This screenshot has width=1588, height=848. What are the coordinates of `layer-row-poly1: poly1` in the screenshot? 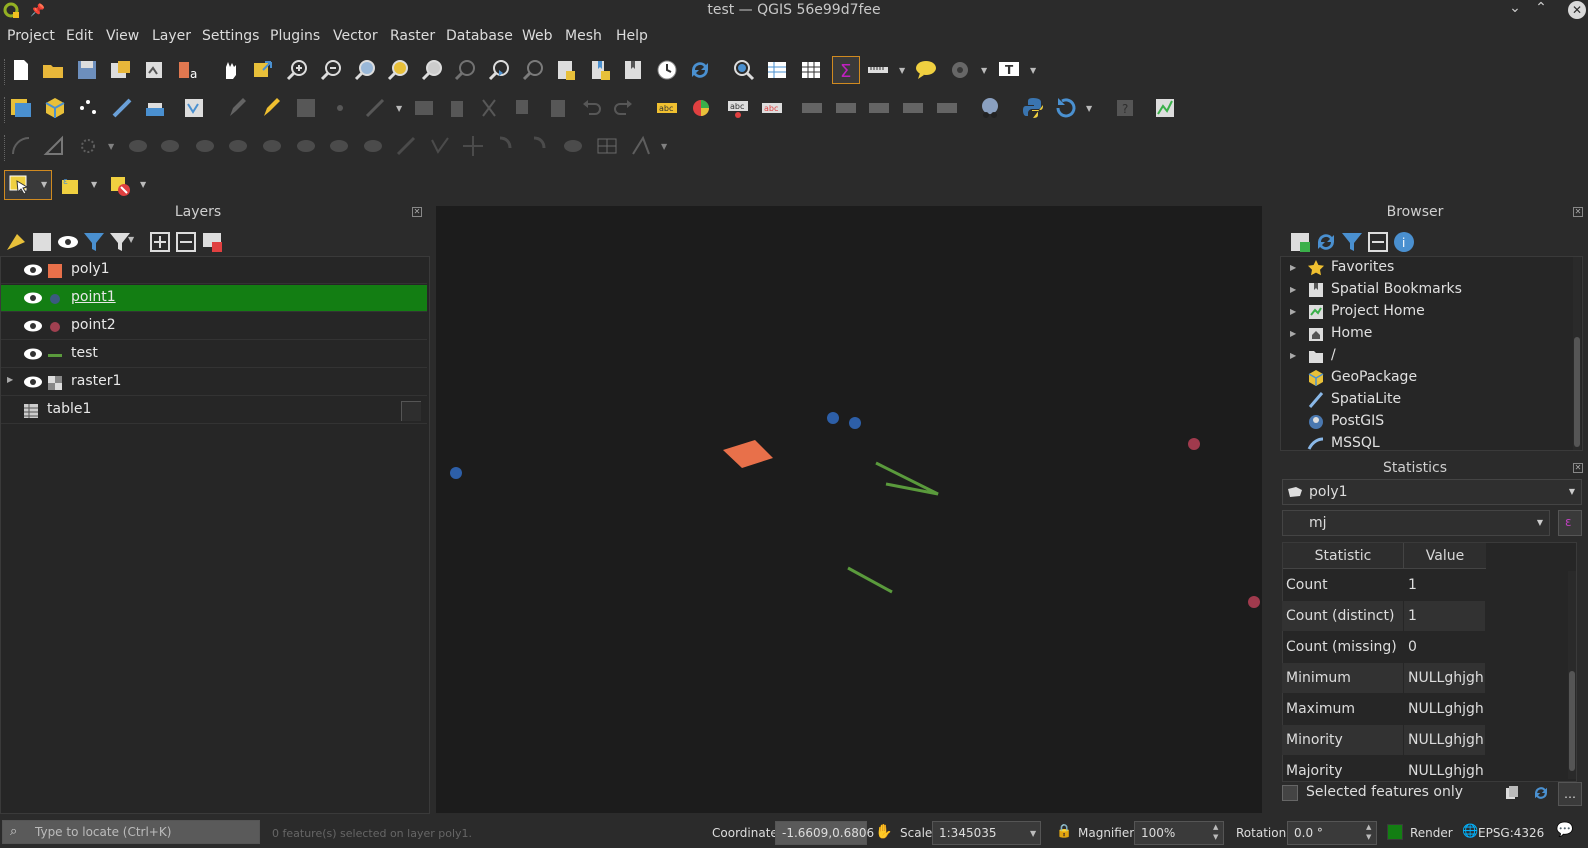 It's located at (214, 270).